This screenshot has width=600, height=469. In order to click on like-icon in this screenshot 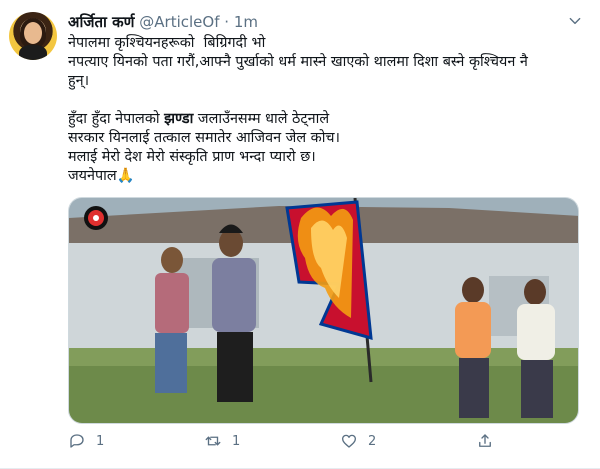, I will do `click(349, 441)`.